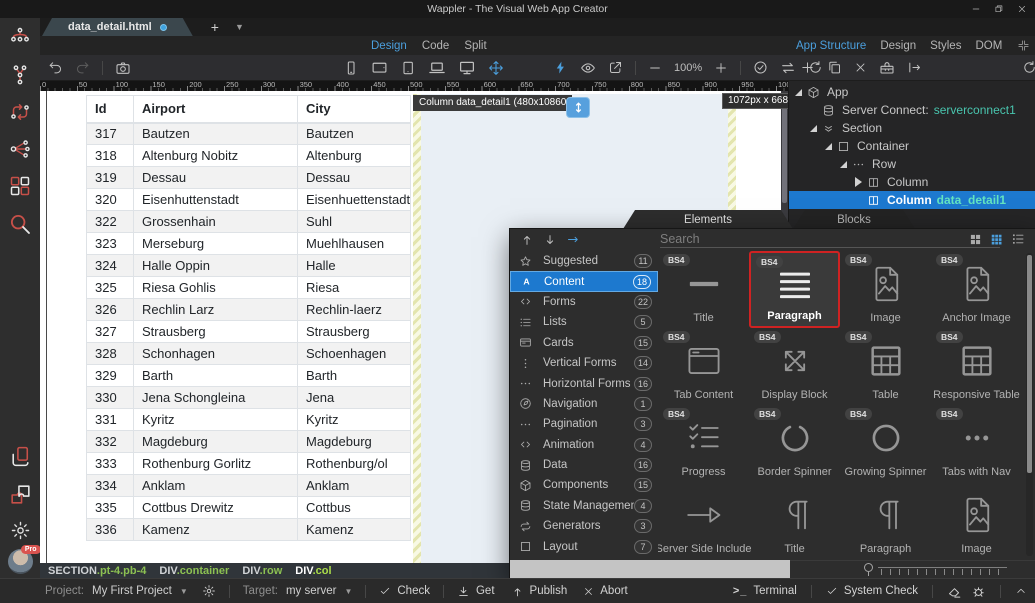 This screenshot has width=1035, height=603. Describe the element at coordinates (887, 68) in the screenshot. I see `toolbox-icon` at that location.